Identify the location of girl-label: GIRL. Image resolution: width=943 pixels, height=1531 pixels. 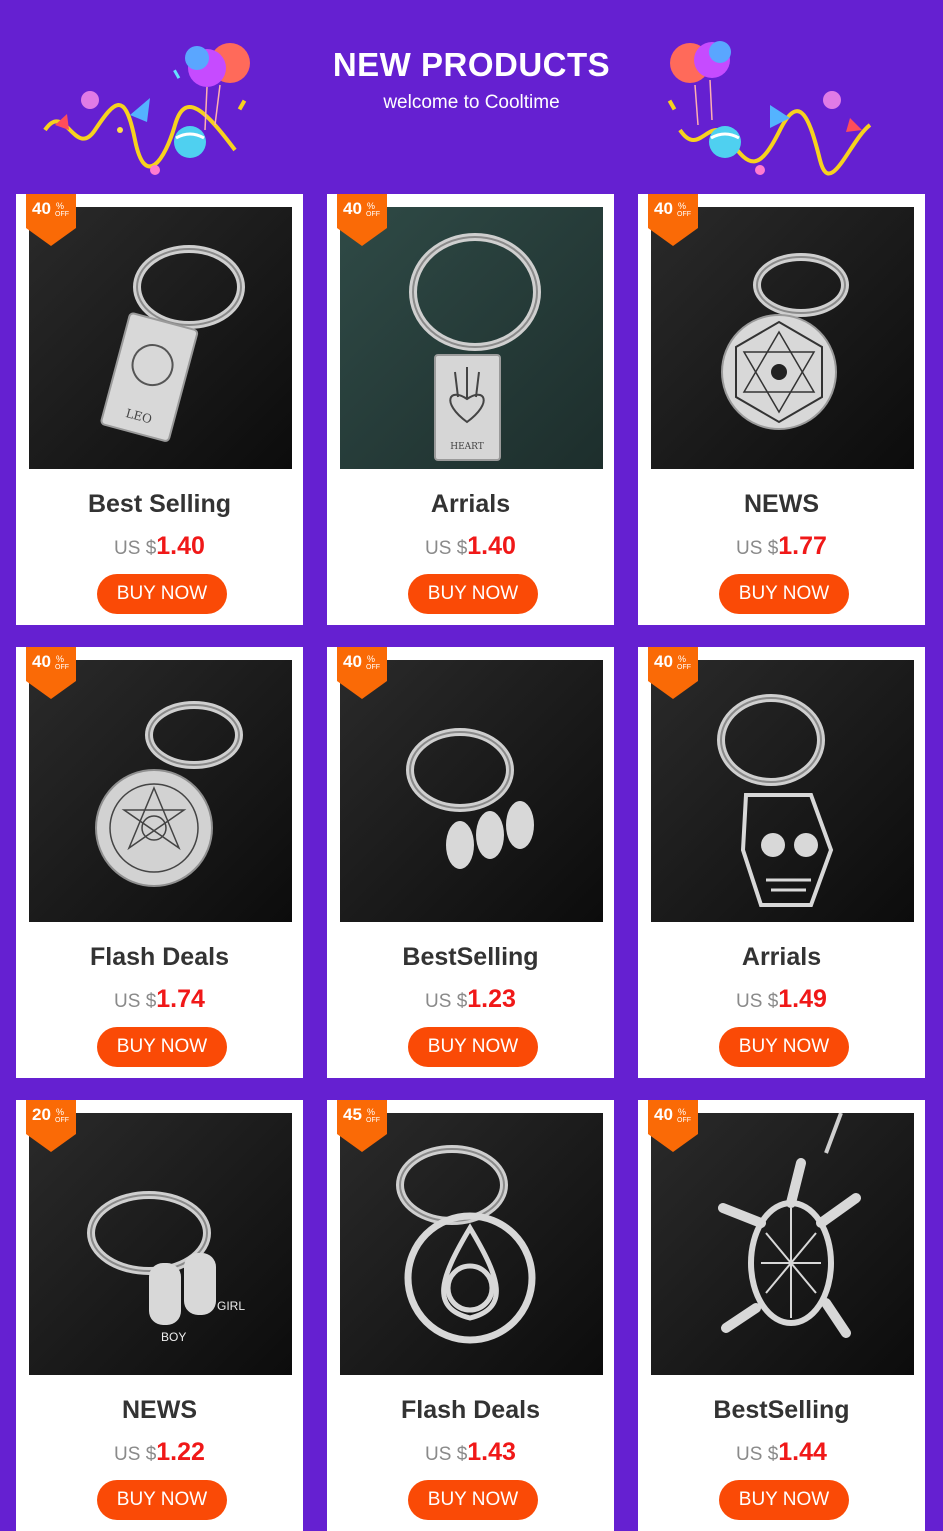
(231, 1306).